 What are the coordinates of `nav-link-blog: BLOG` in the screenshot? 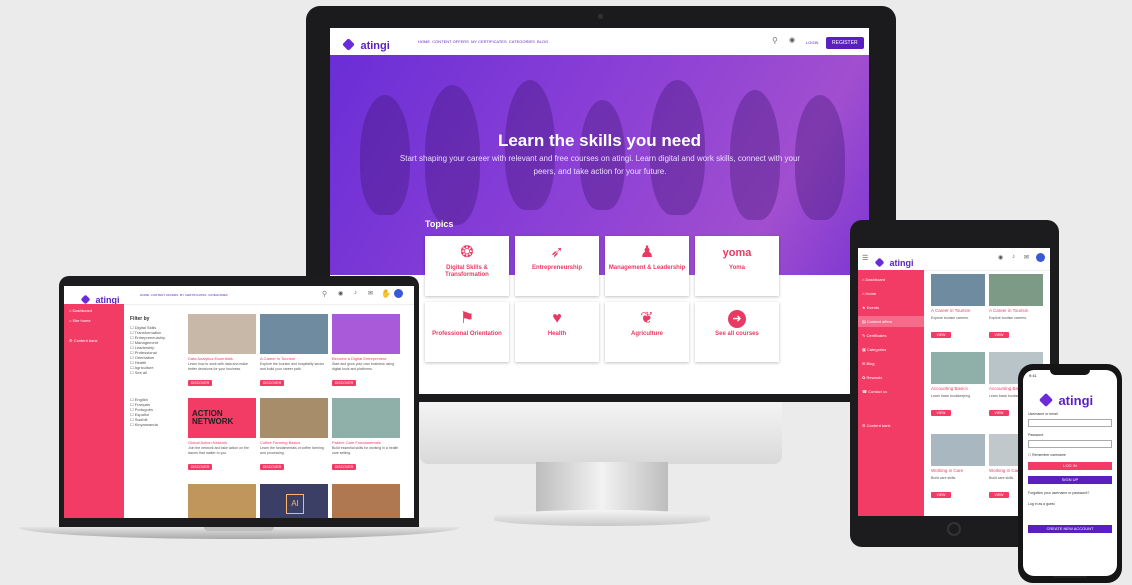 It's located at (542, 41).